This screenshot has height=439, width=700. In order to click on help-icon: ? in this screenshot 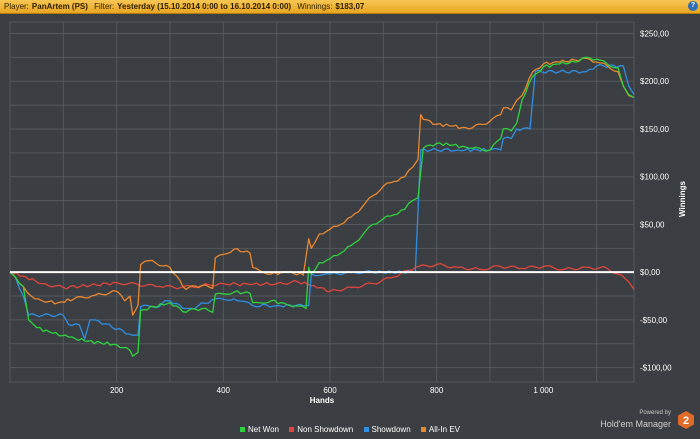, I will do `click(693, 6)`.